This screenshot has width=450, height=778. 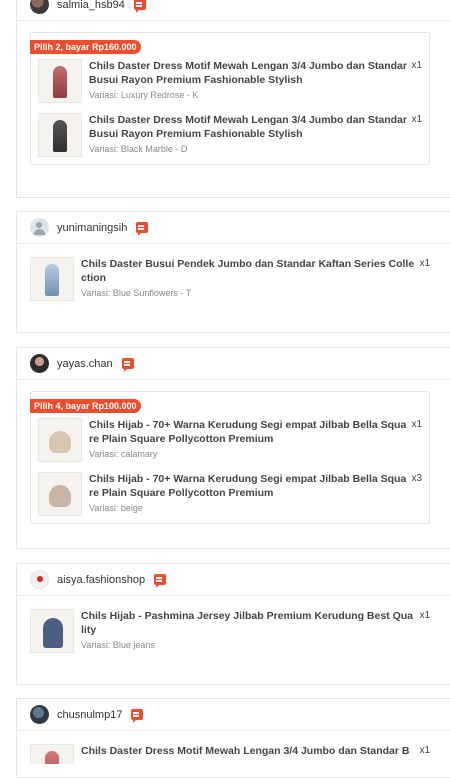 I want to click on order-header: salmia_hsb94, so click(x=233, y=10).